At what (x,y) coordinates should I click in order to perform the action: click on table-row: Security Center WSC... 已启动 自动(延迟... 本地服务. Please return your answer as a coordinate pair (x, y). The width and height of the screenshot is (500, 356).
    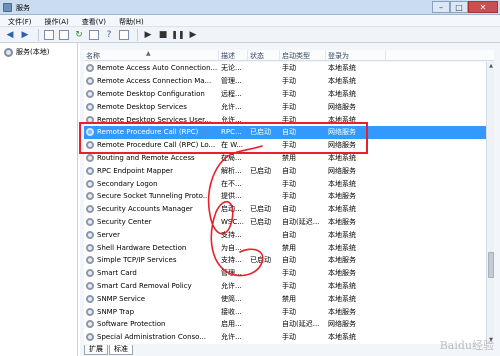
    Looking at the image, I should click on (285, 222).